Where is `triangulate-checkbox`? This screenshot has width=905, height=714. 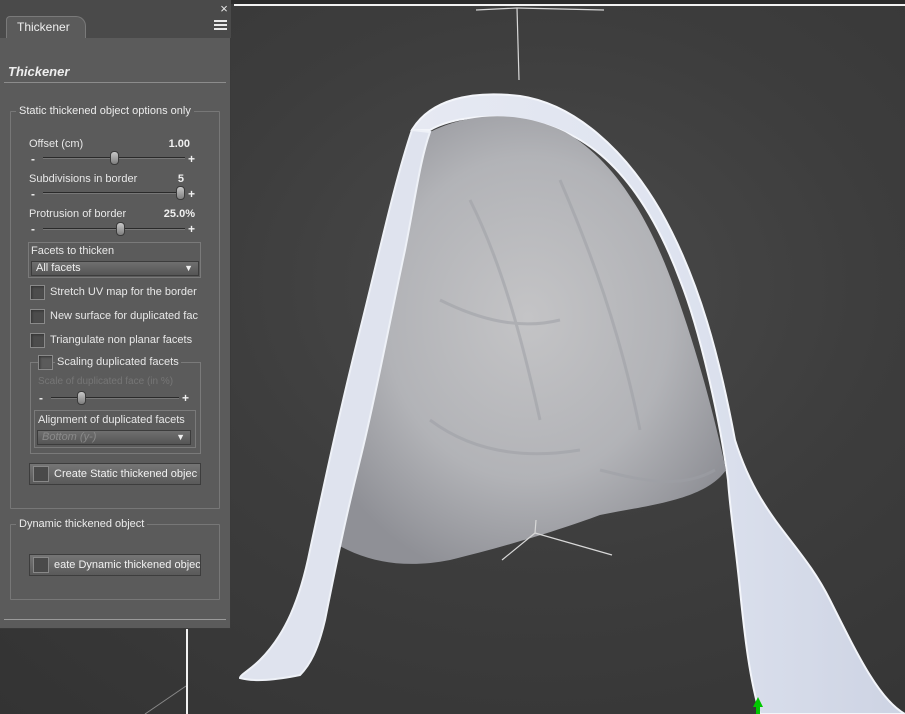
triangulate-checkbox is located at coordinates (37, 340).